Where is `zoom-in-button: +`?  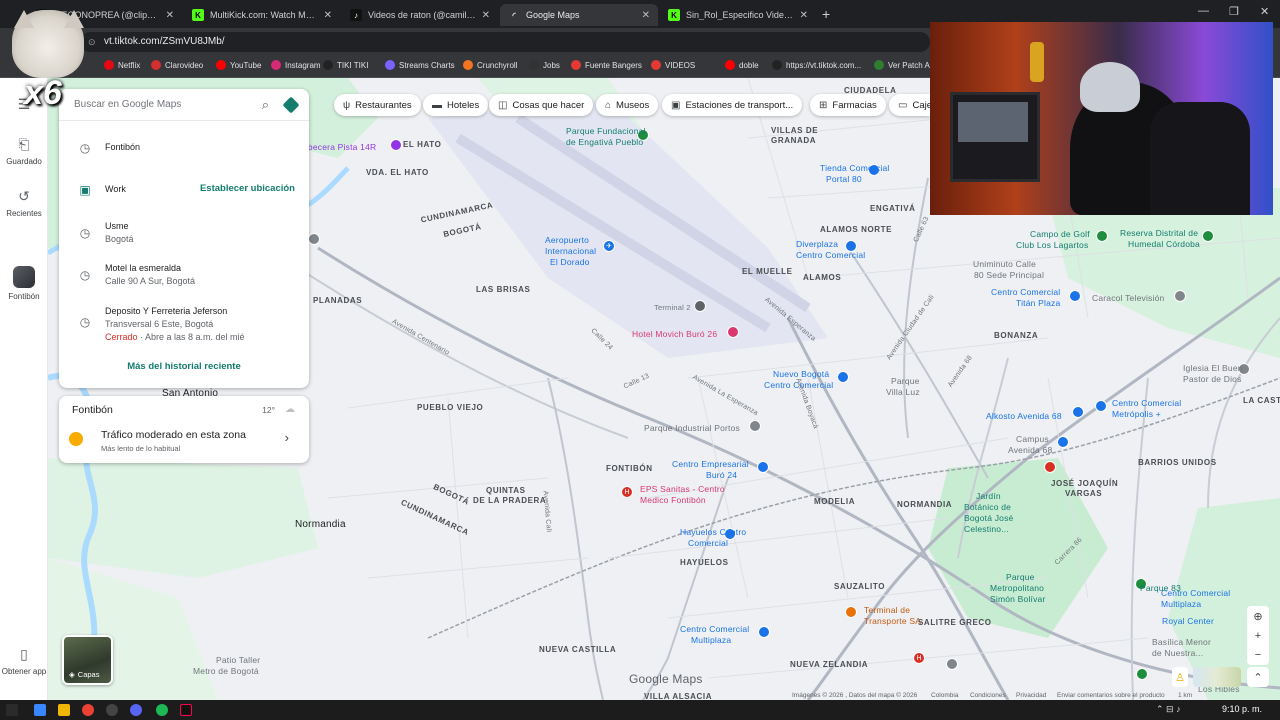 zoom-in-button: + is located at coordinates (1258, 636).